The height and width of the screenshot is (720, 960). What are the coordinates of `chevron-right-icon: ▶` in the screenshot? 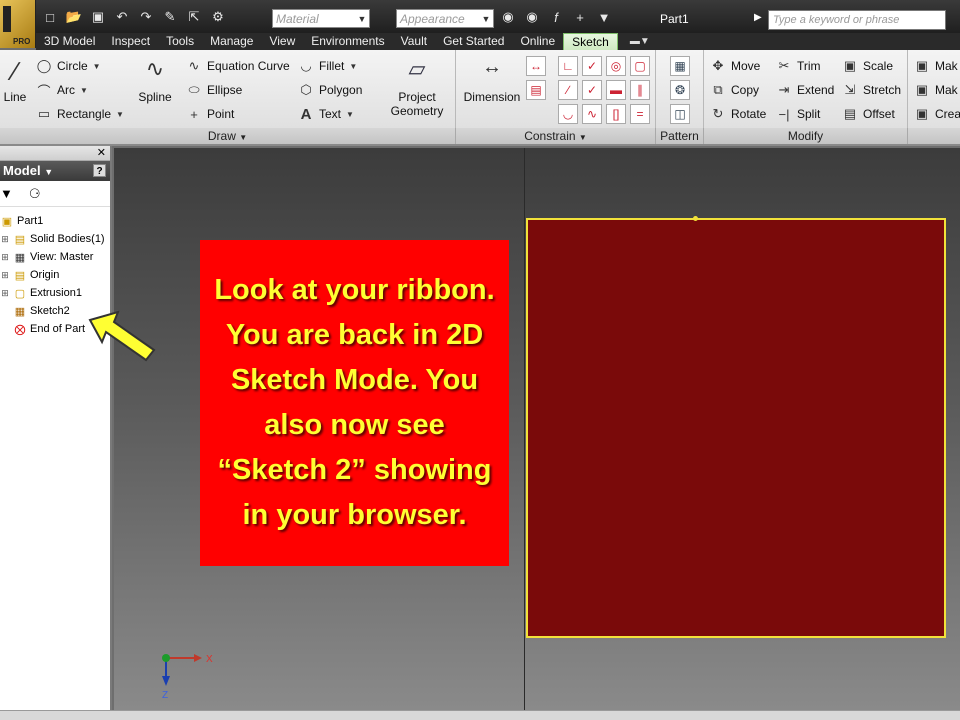 It's located at (758, 17).